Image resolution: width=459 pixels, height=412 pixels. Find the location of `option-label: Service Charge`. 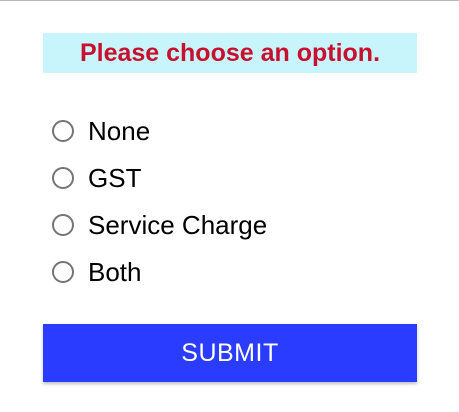

option-label: Service Charge is located at coordinates (178, 224).